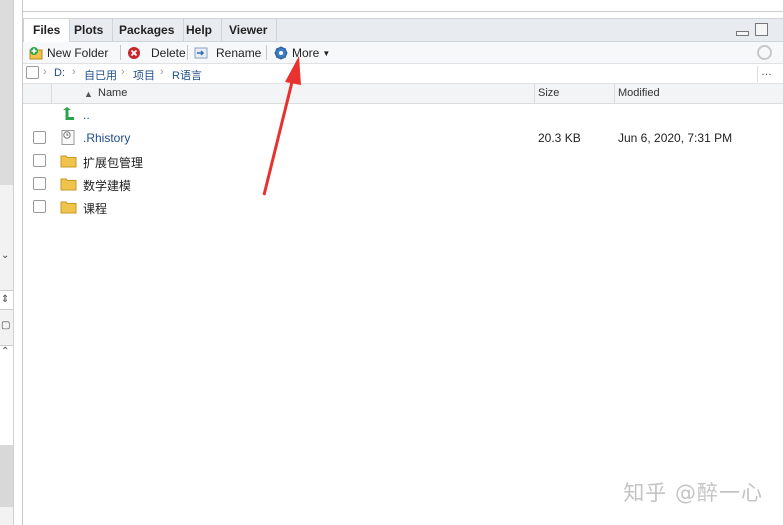 This screenshot has height=525, width=783. What do you see at coordinates (36, 53) in the screenshot?
I see `new-folder-icon` at bounding box center [36, 53].